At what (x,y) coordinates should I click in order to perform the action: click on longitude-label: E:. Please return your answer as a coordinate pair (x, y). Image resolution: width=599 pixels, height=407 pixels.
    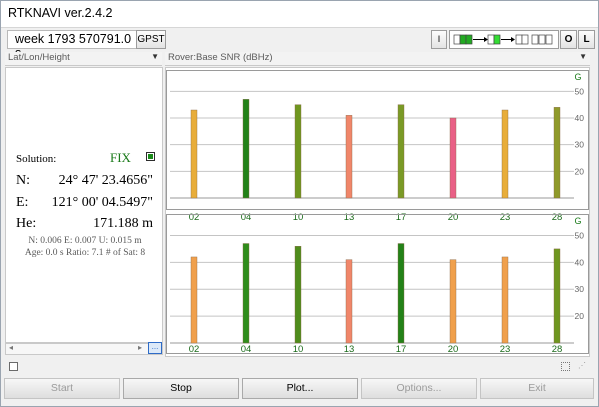
    Looking at the image, I should click on (22, 202).